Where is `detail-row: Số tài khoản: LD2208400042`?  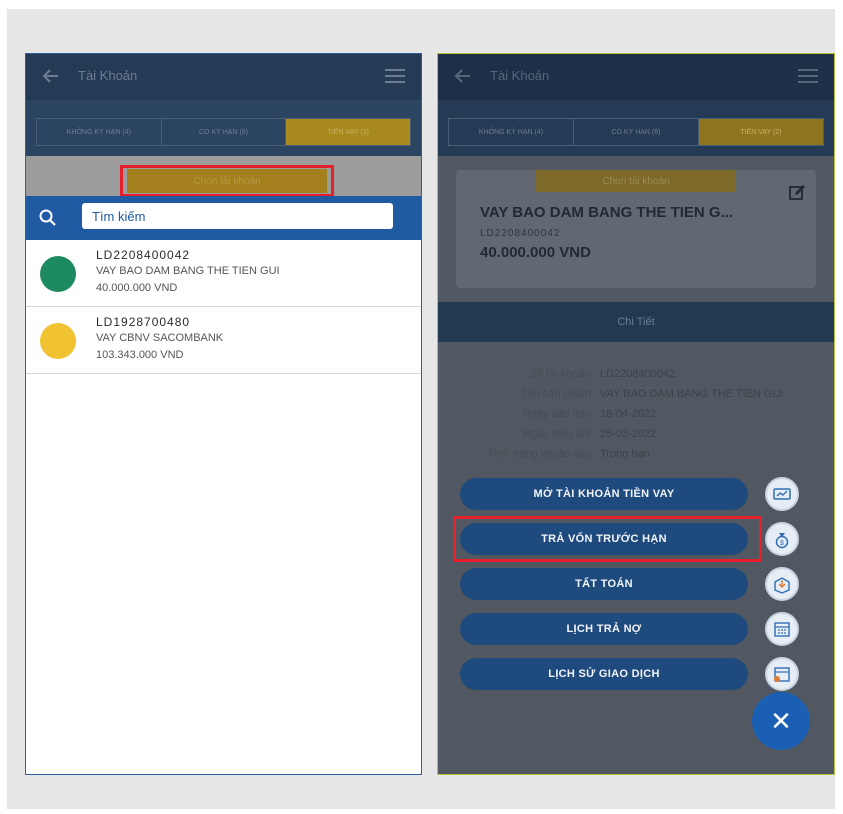
detail-row: Số tài khoản: LD2208400042 is located at coordinates (636, 377).